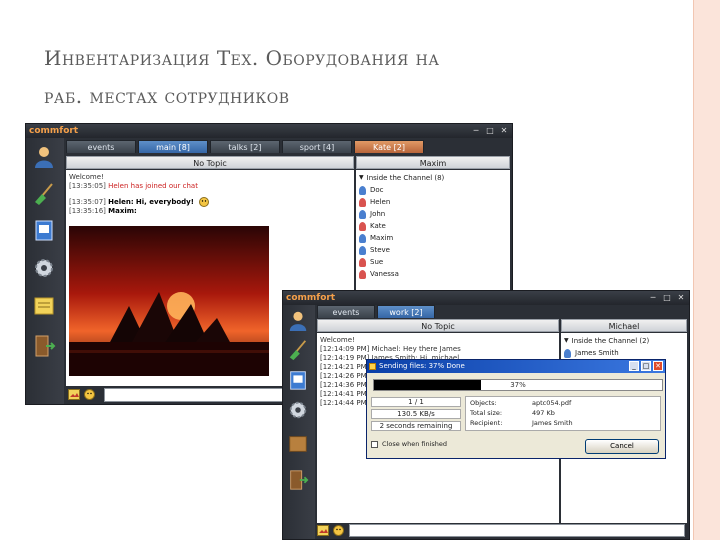  Describe the element at coordinates (416, 414) in the screenshot. I see `transfer-speed: 130.5 KB/s` at that location.